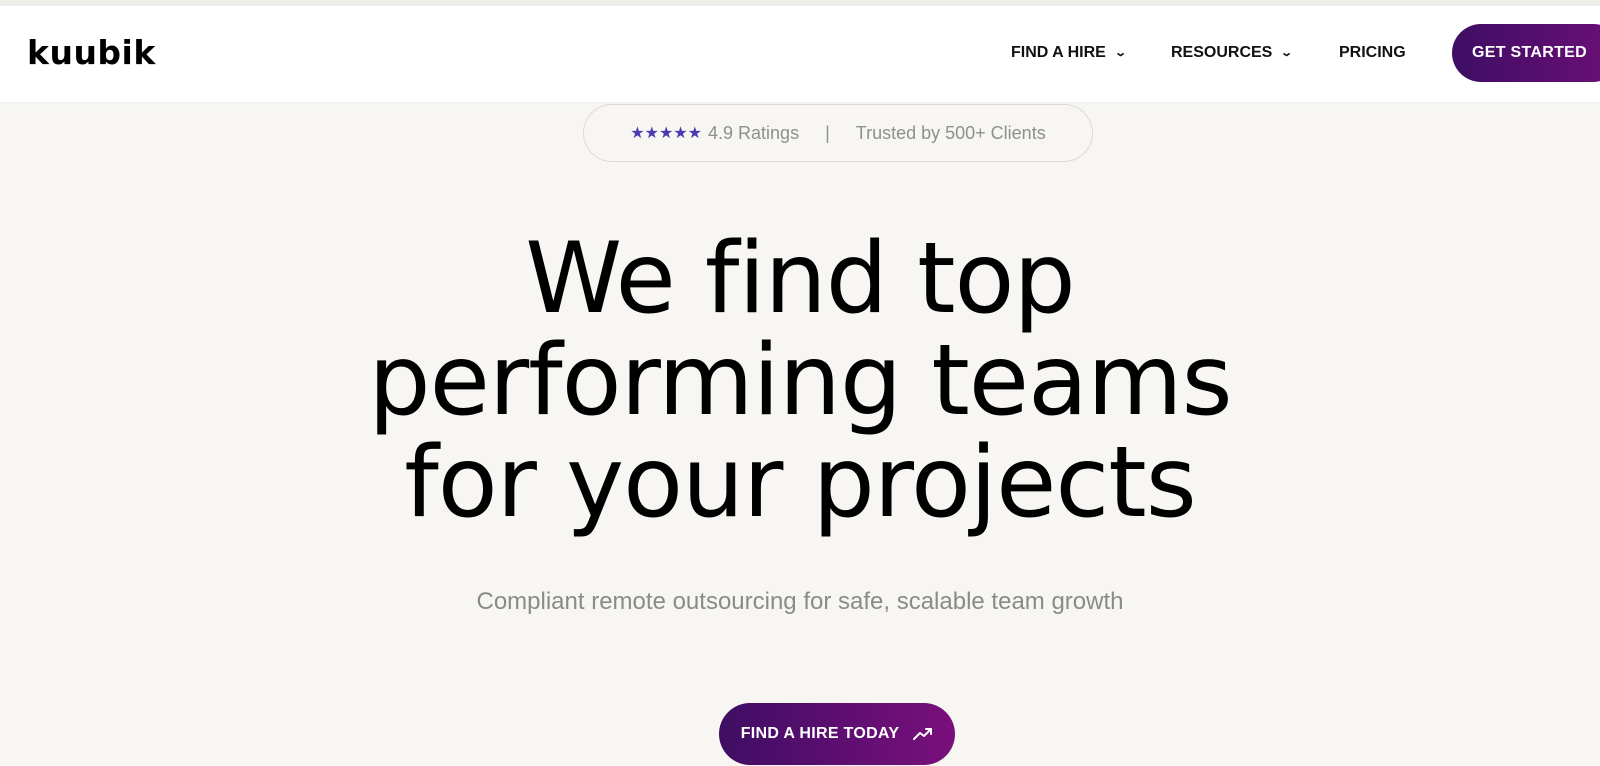  Describe the element at coordinates (800, 279) in the screenshot. I see `hero-title-line: We find top` at that location.